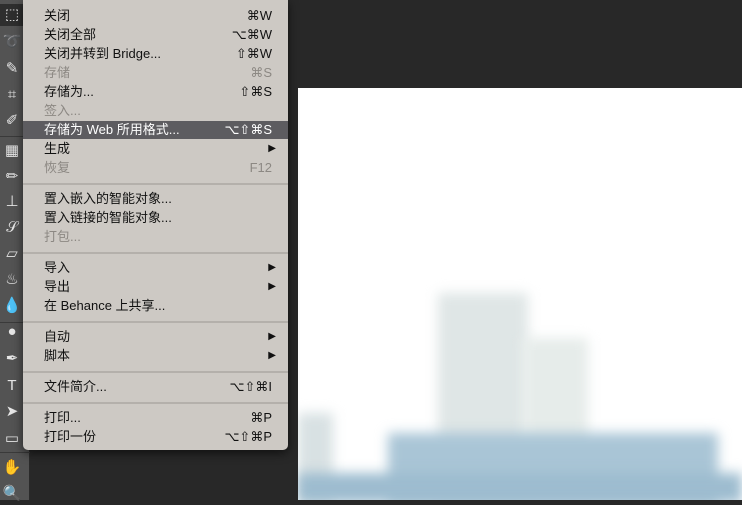 The image size is (742, 505). Describe the element at coordinates (12, 95) in the screenshot. I see `crop-icon: ⌗` at that location.